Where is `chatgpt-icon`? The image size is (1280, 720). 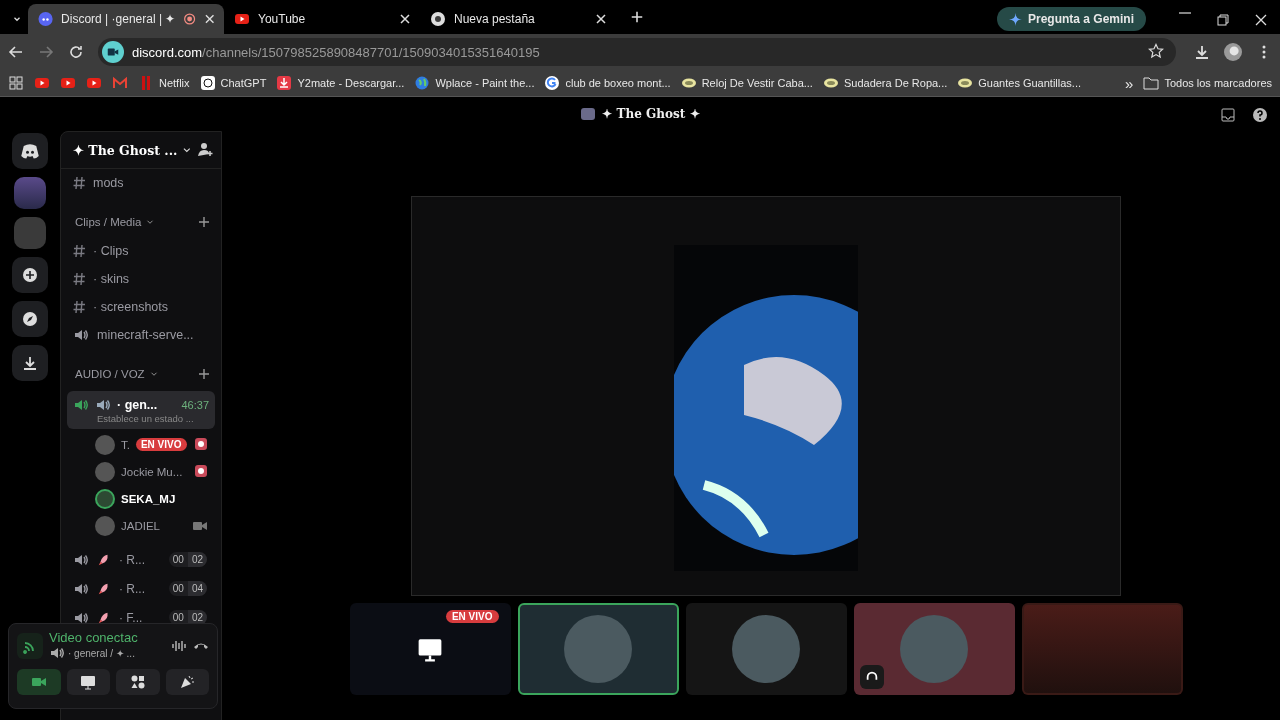
chatgpt-icon is located at coordinates (207, 83).